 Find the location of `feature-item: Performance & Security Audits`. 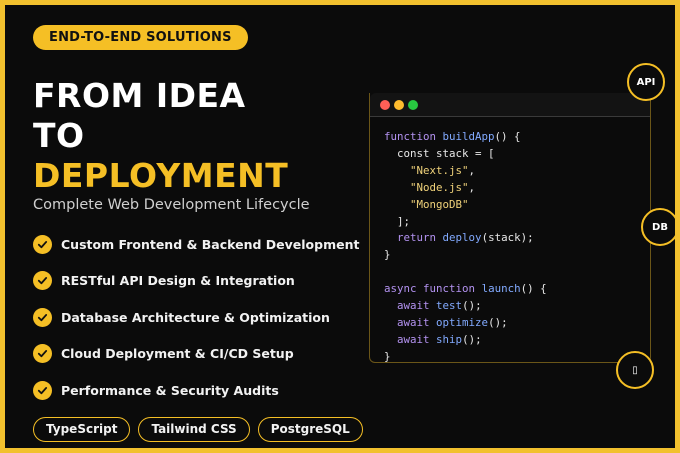

feature-item: Performance & Security Audits is located at coordinates (196, 390).